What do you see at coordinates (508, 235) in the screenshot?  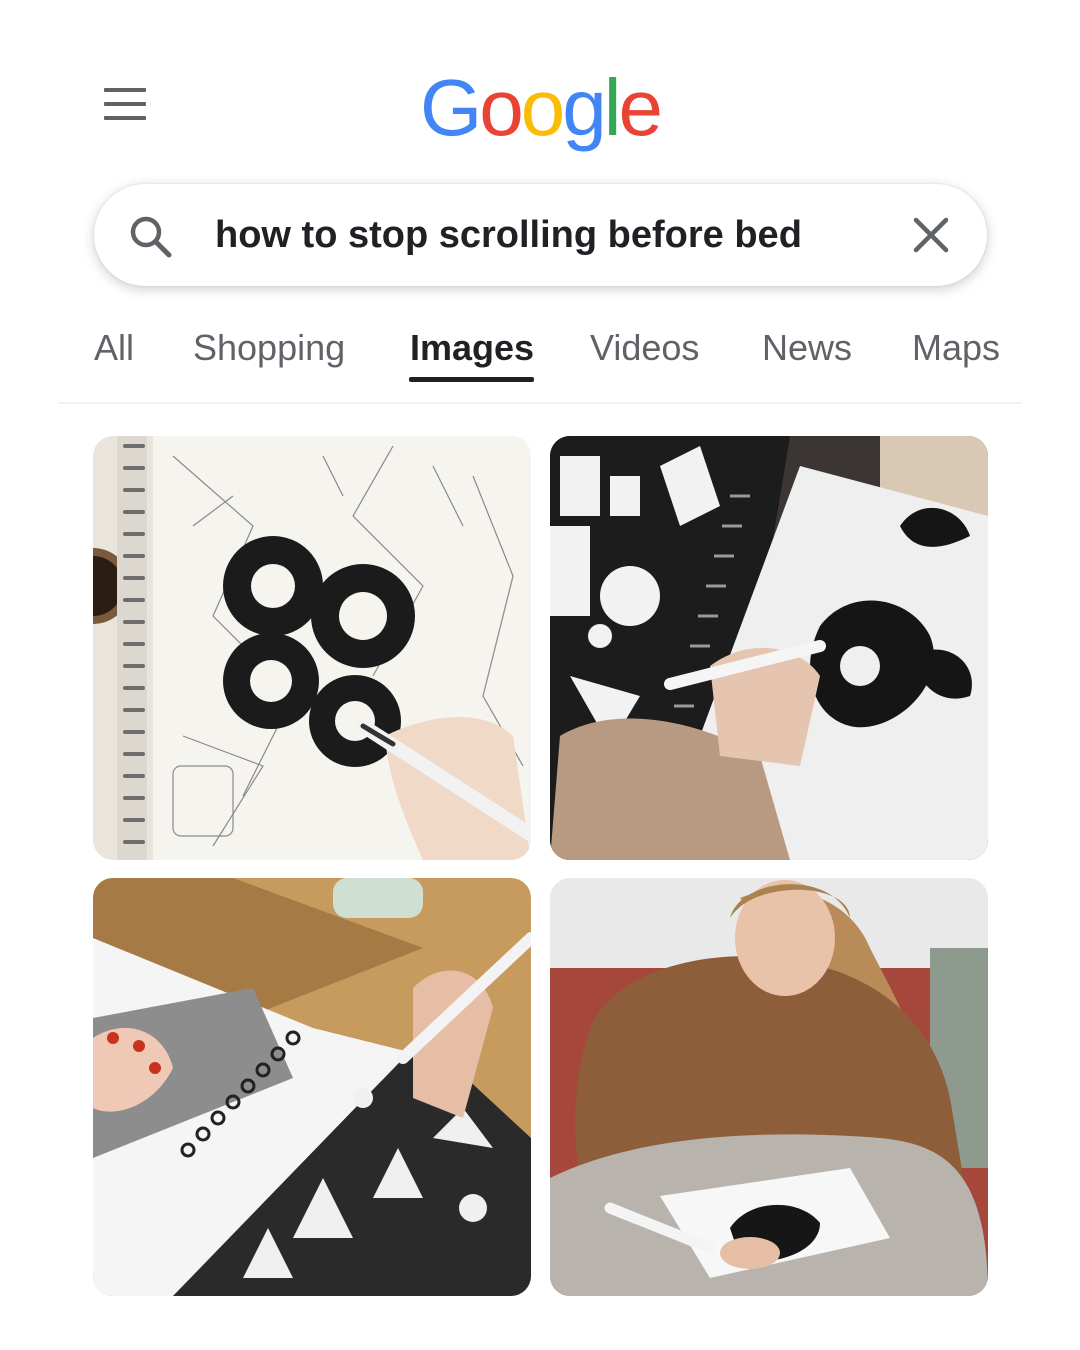 I see `search-input: how to stop scrolling before bed` at bounding box center [508, 235].